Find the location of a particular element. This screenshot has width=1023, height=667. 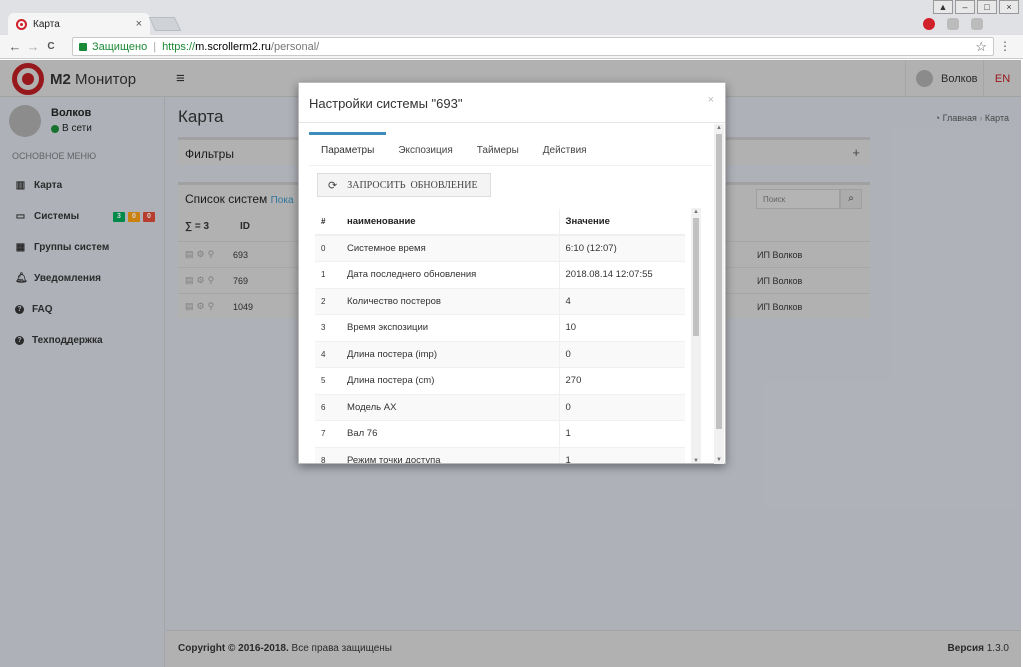

tab-exposition: Экспозиция is located at coordinates (425, 149).